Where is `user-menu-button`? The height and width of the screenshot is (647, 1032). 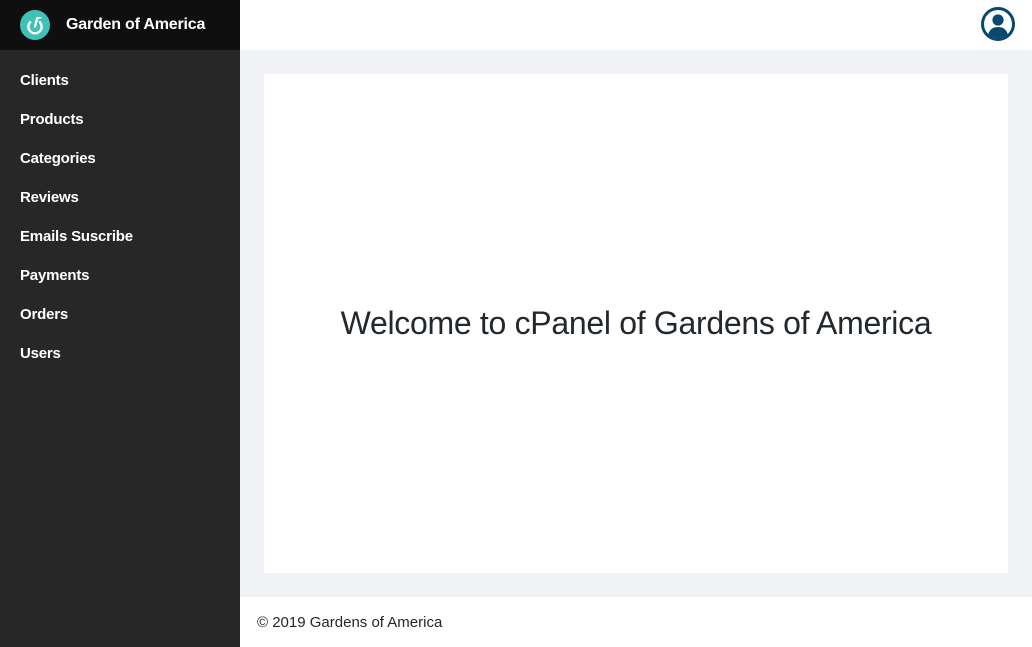
user-menu-button is located at coordinates (998, 24).